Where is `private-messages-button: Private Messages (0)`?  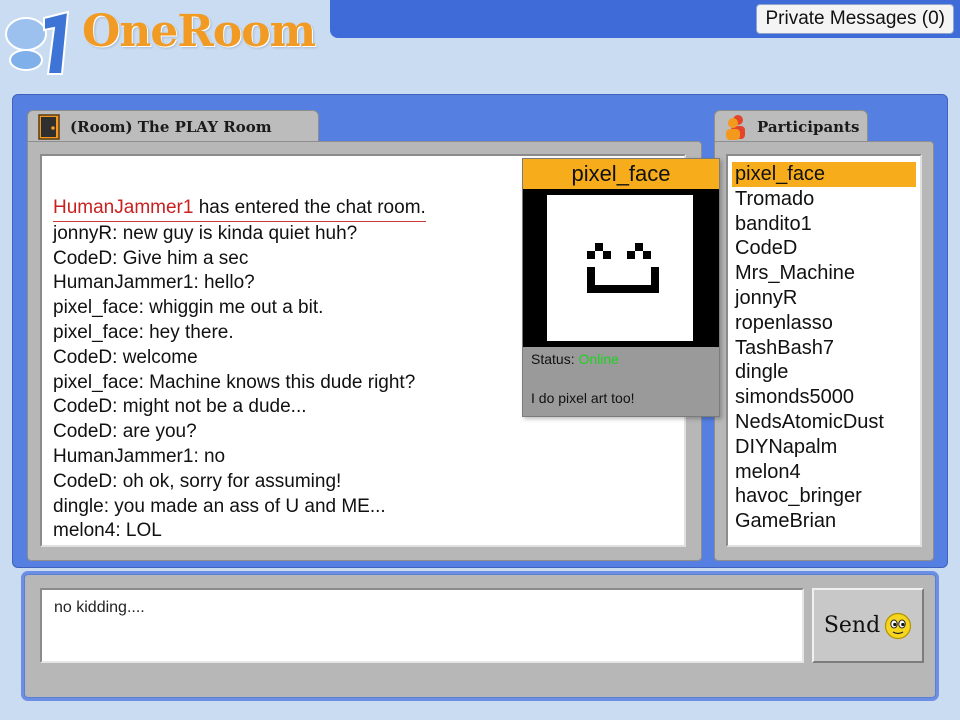
private-messages-button: Private Messages (0) is located at coordinates (855, 19).